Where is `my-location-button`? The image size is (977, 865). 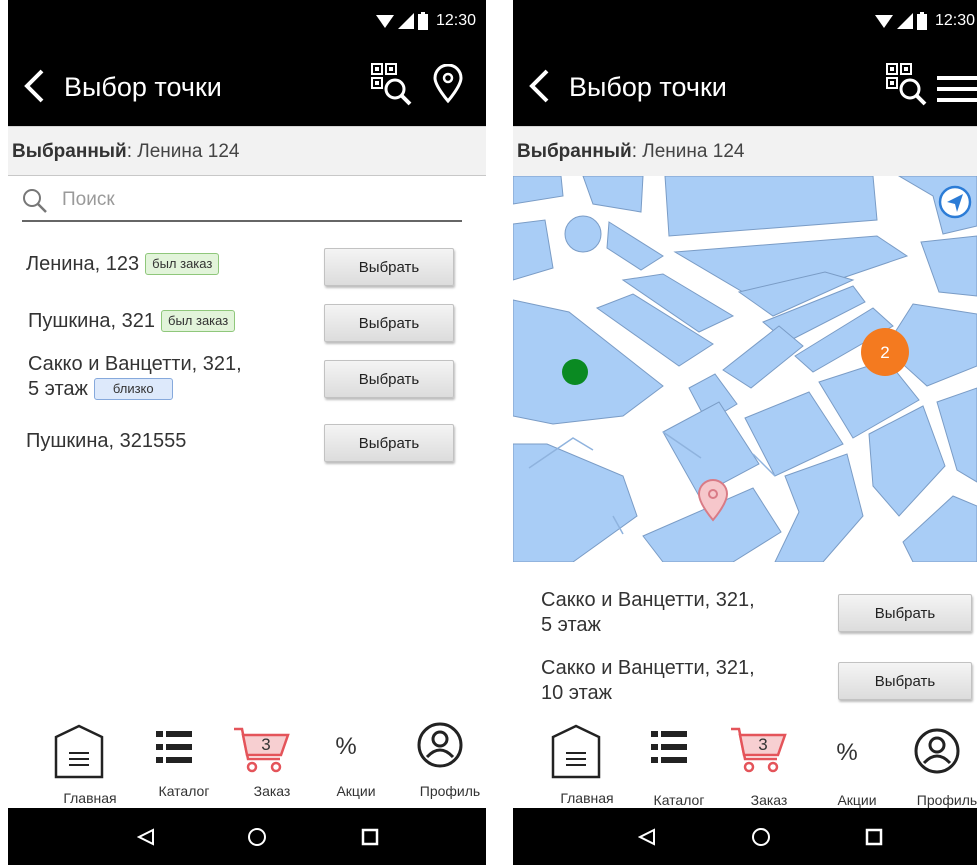 my-location-button is located at coordinates (955, 202).